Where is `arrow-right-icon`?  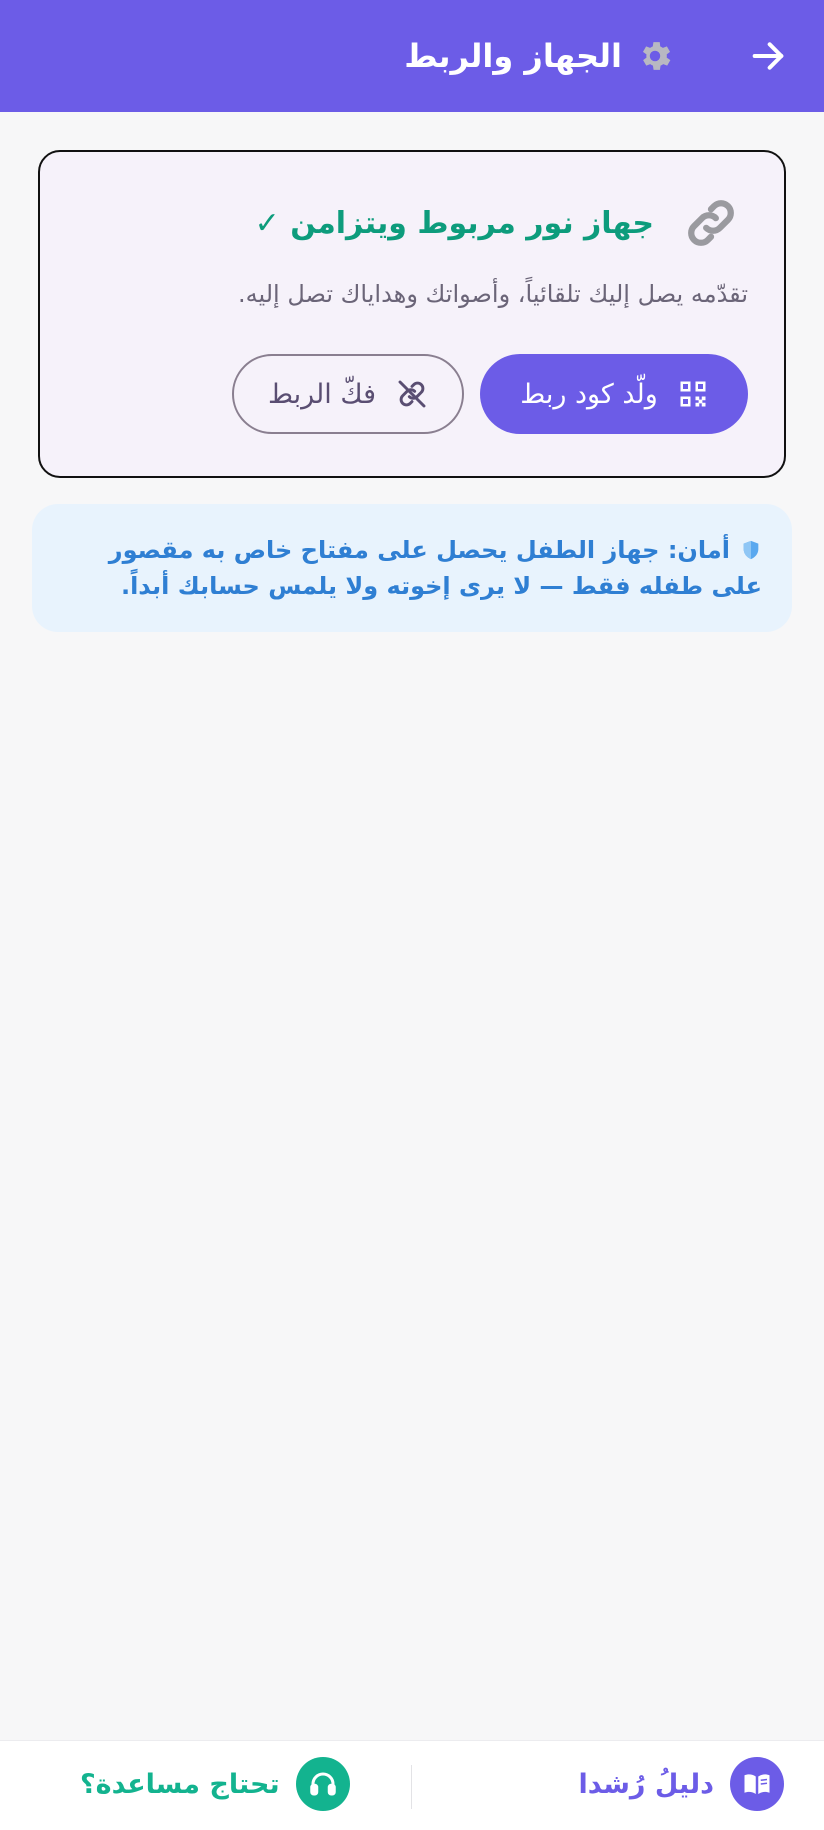 arrow-right-icon is located at coordinates (768, 56).